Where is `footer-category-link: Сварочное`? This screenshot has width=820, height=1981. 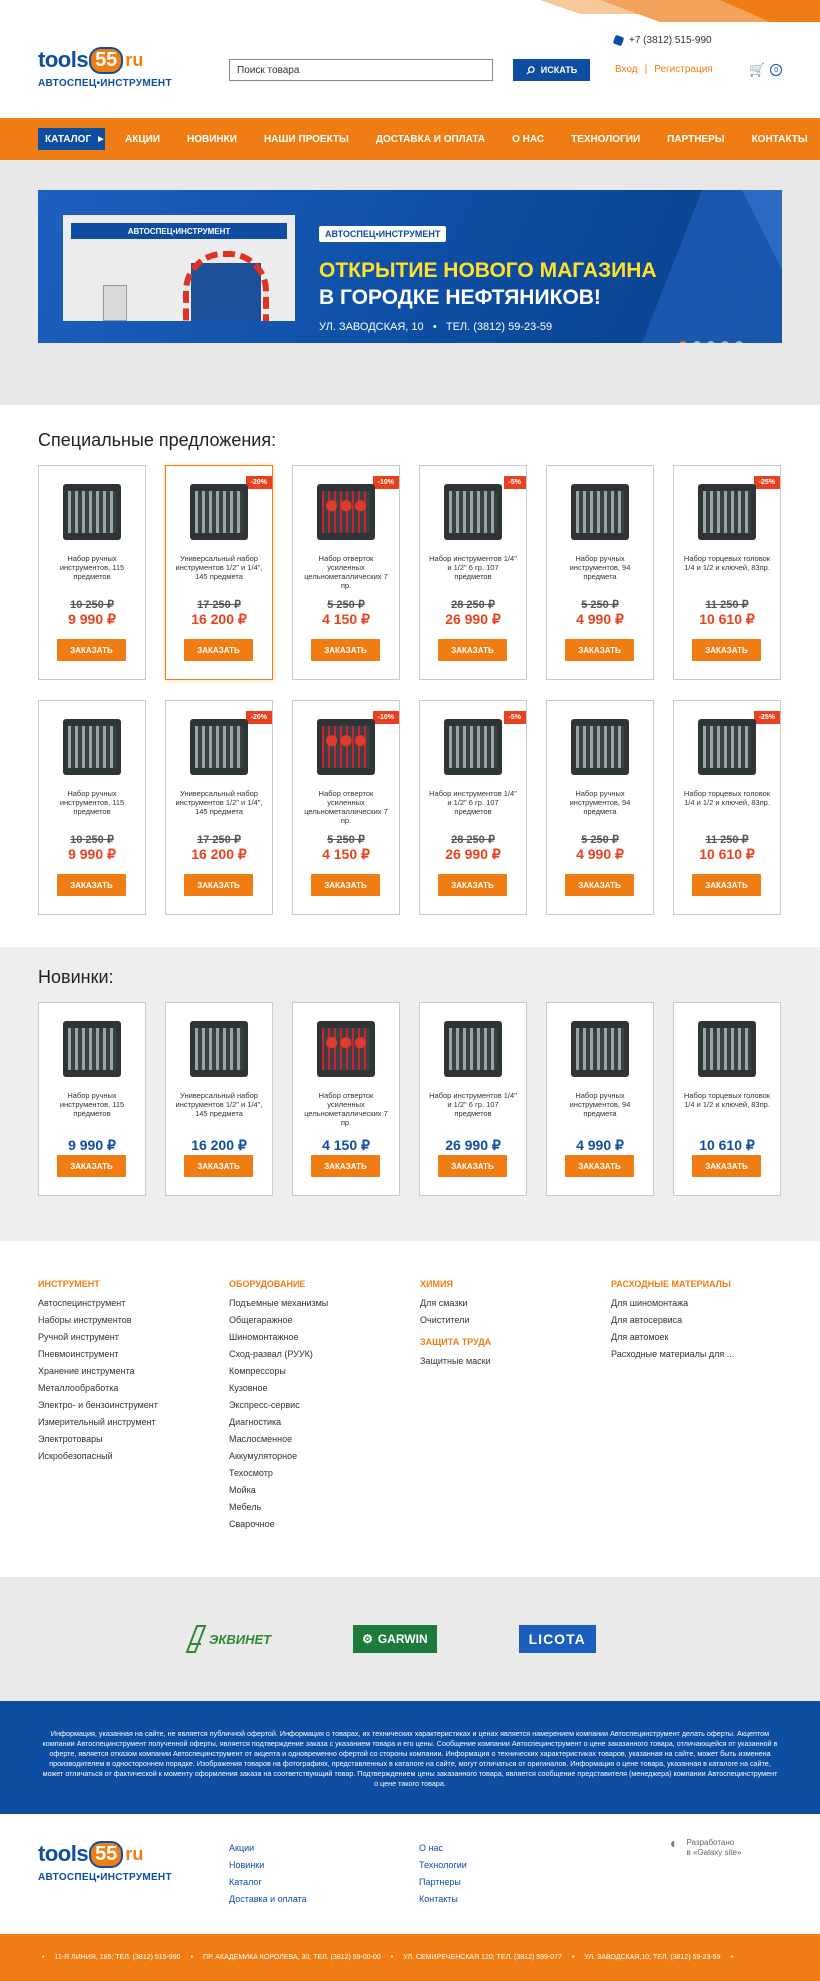
footer-category-link: Сварочное is located at coordinates (324, 1524).